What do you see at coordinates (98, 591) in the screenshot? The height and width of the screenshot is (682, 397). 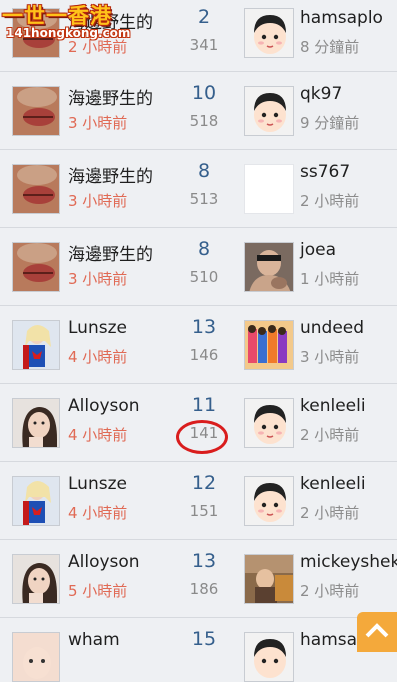 I see `post-time: 5 小時前` at bounding box center [98, 591].